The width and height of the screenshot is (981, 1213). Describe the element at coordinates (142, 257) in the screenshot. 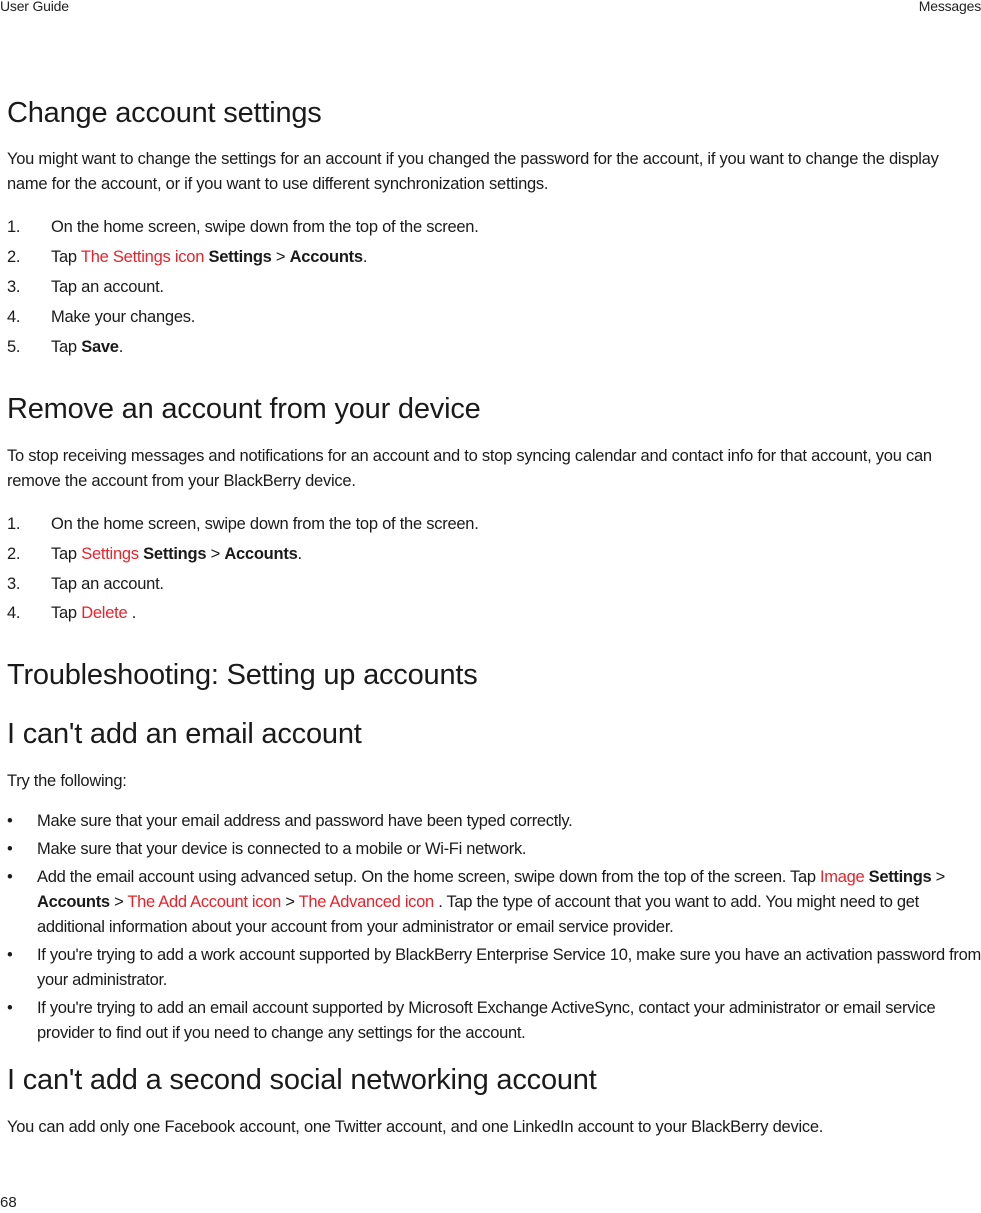

I see `settings-icon: The Settings icon` at that location.